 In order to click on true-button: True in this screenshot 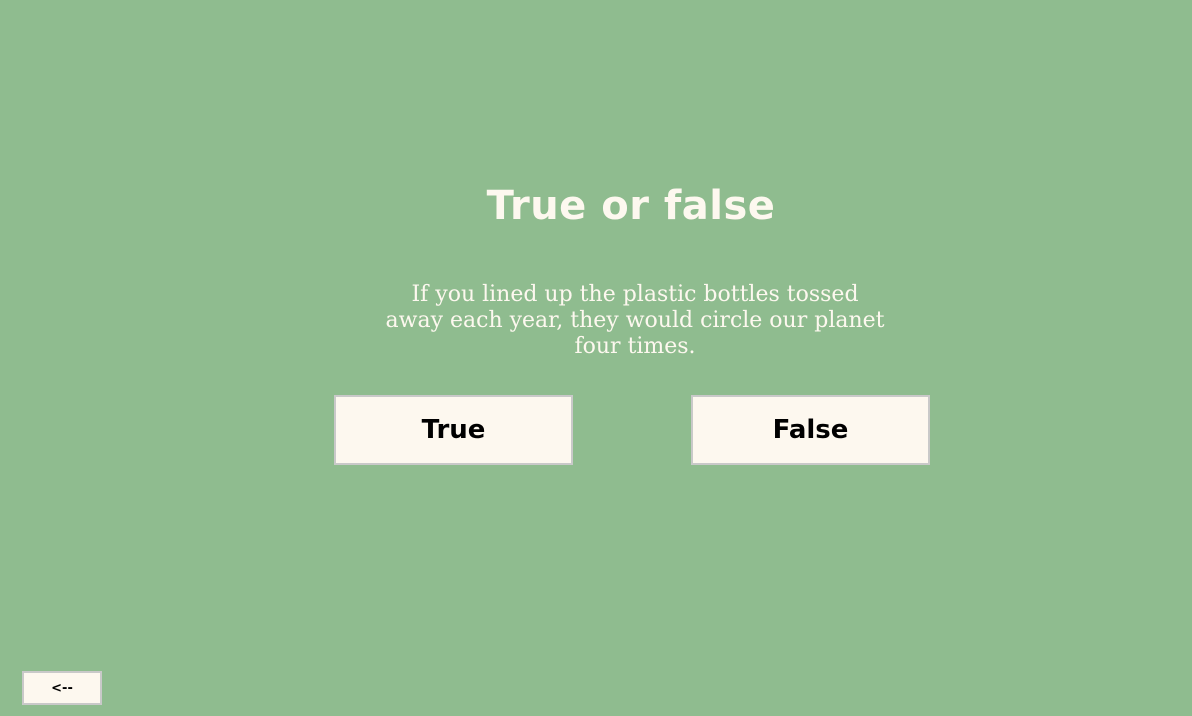, I will do `click(453, 430)`.